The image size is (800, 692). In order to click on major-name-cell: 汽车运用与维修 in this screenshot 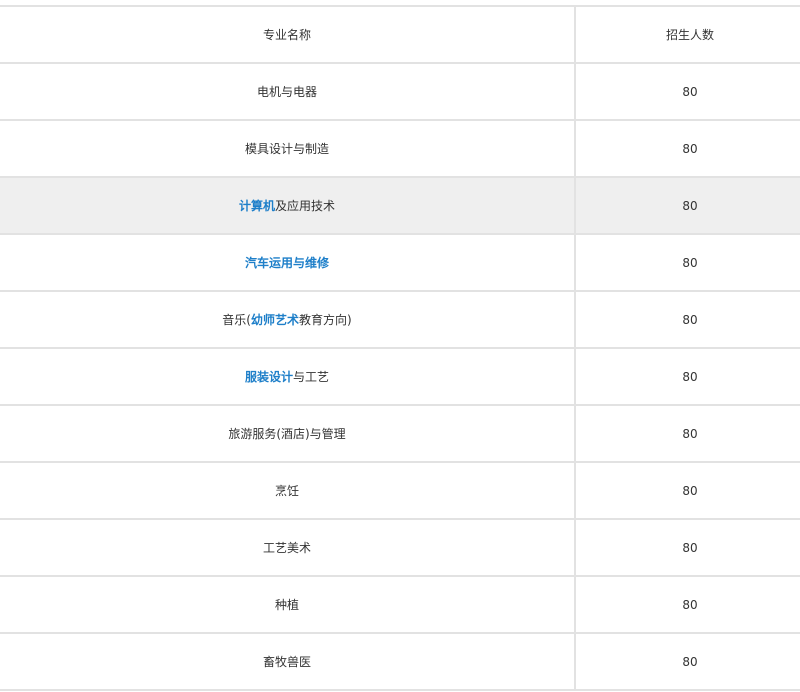, I will do `click(288, 262)`.